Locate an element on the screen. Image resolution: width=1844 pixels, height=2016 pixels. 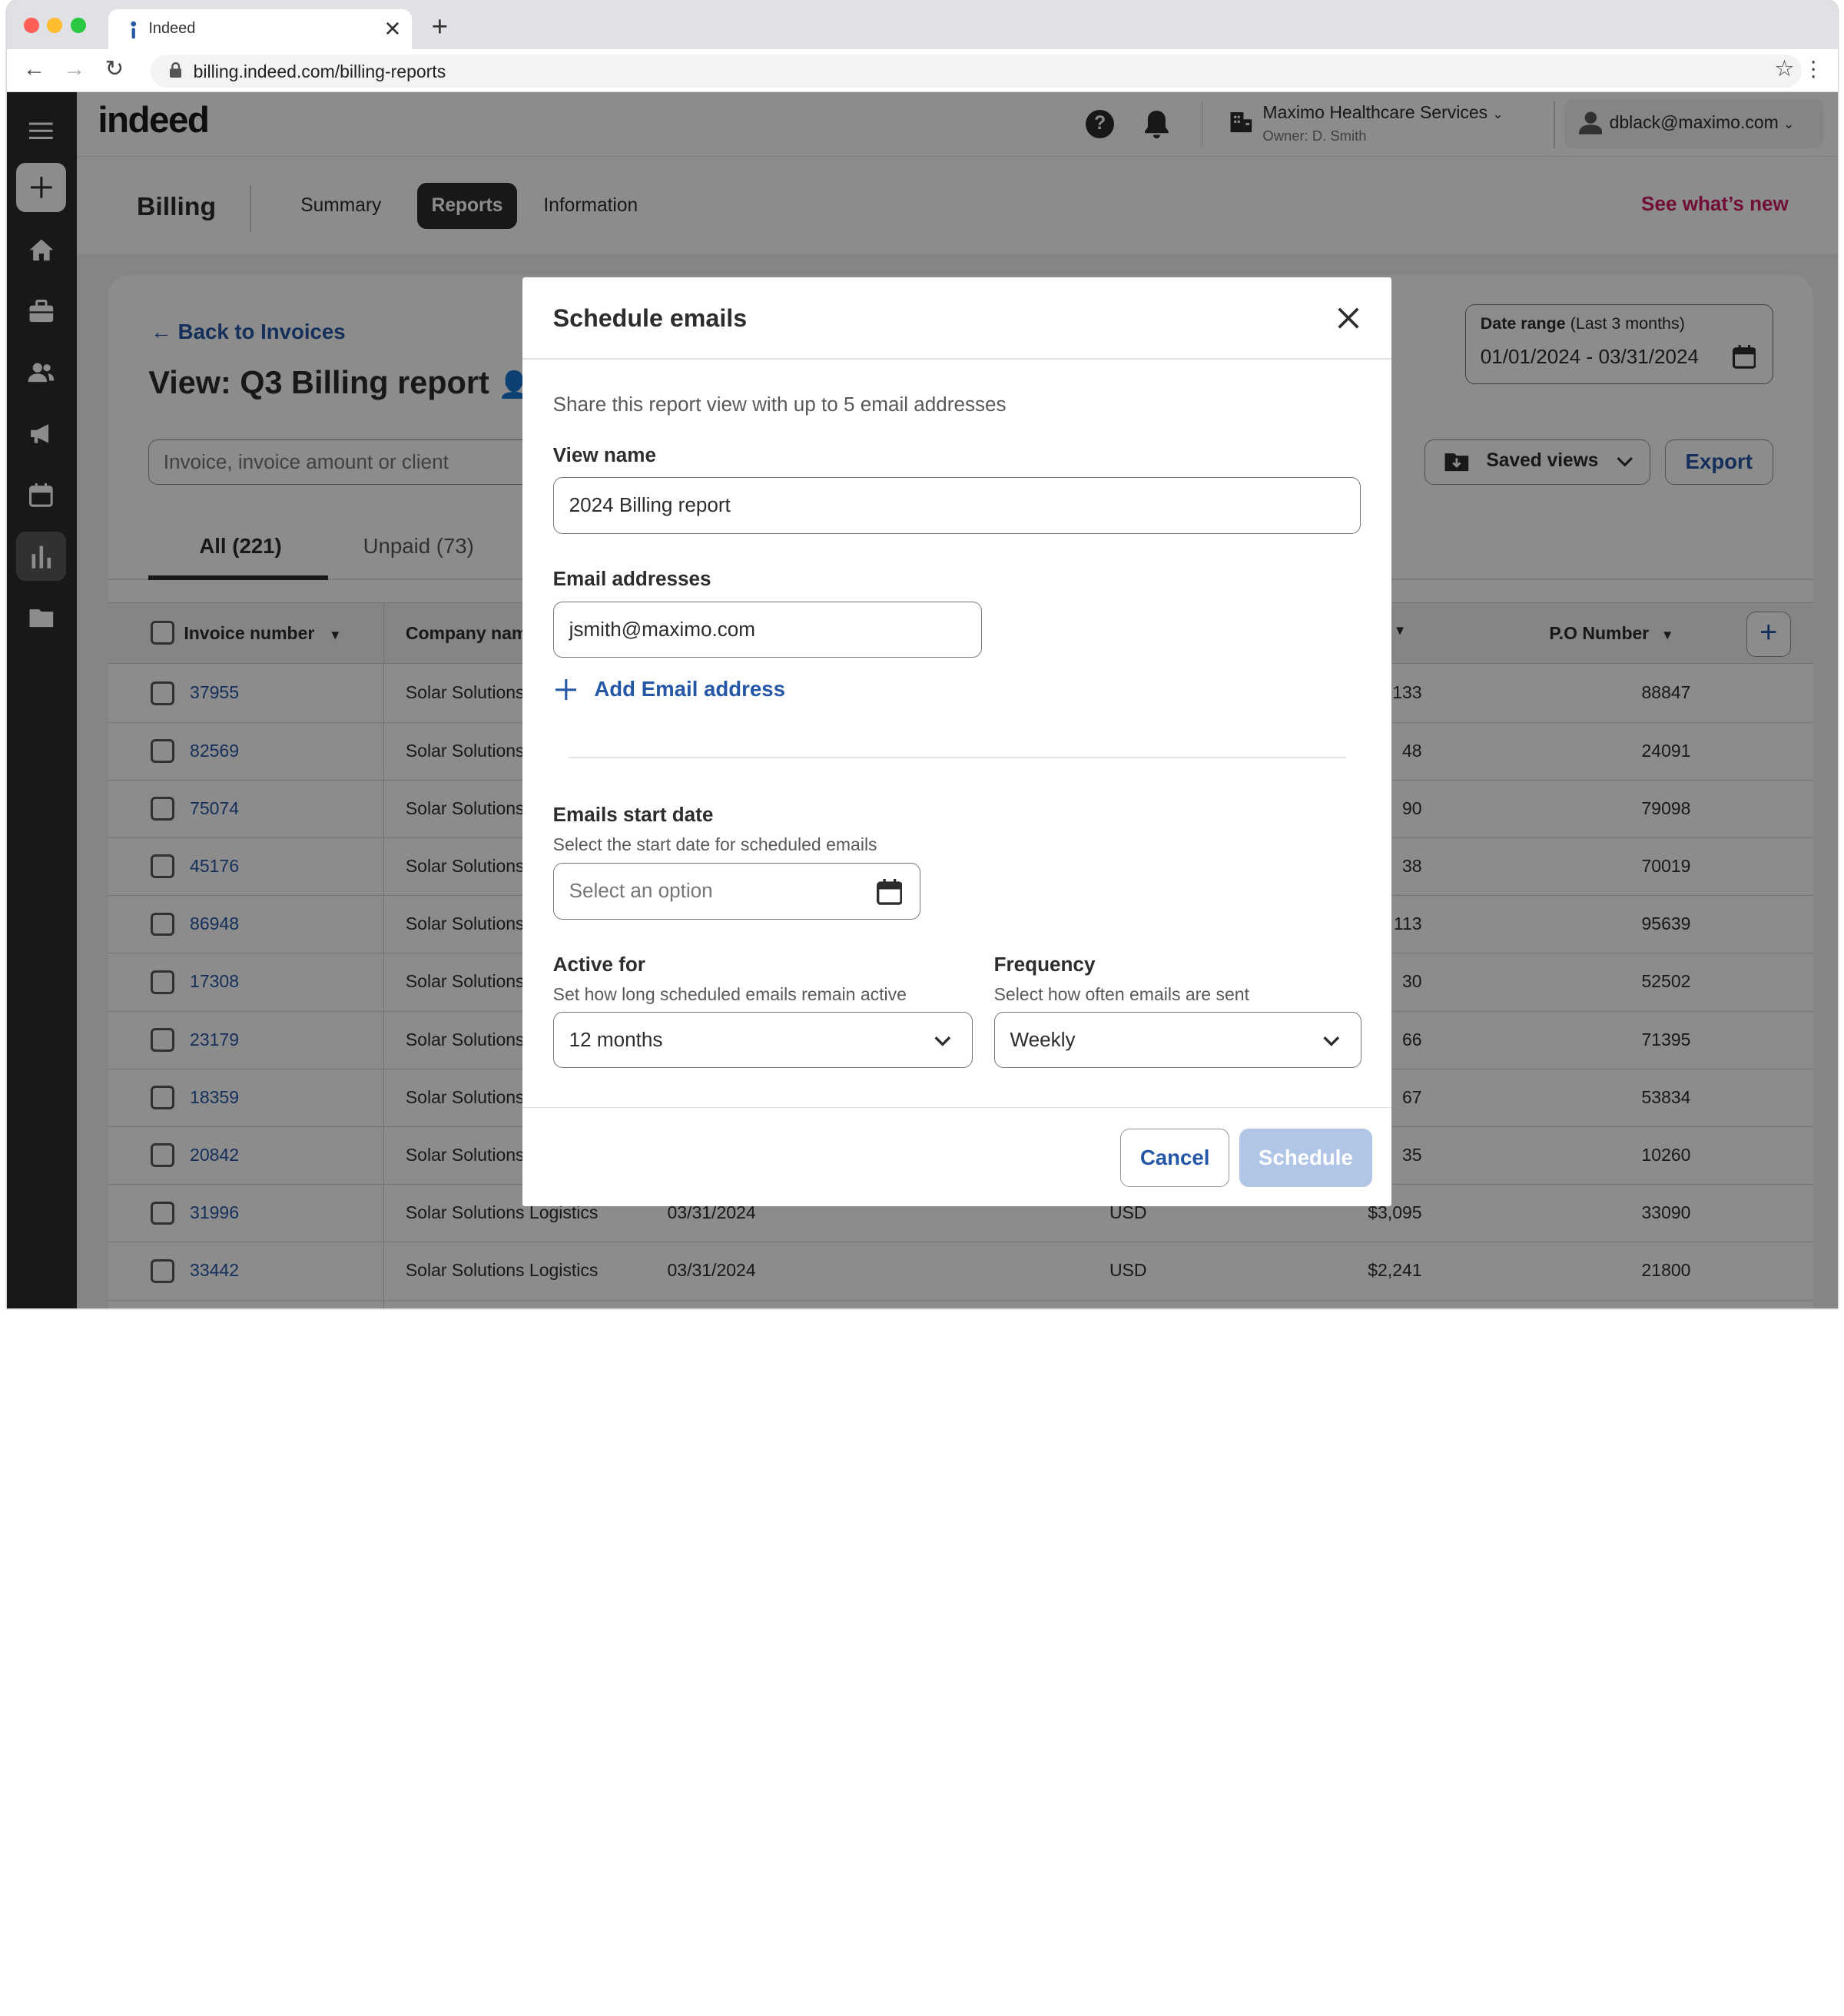
frequency-select: Weekly is located at coordinates (1177, 1040).